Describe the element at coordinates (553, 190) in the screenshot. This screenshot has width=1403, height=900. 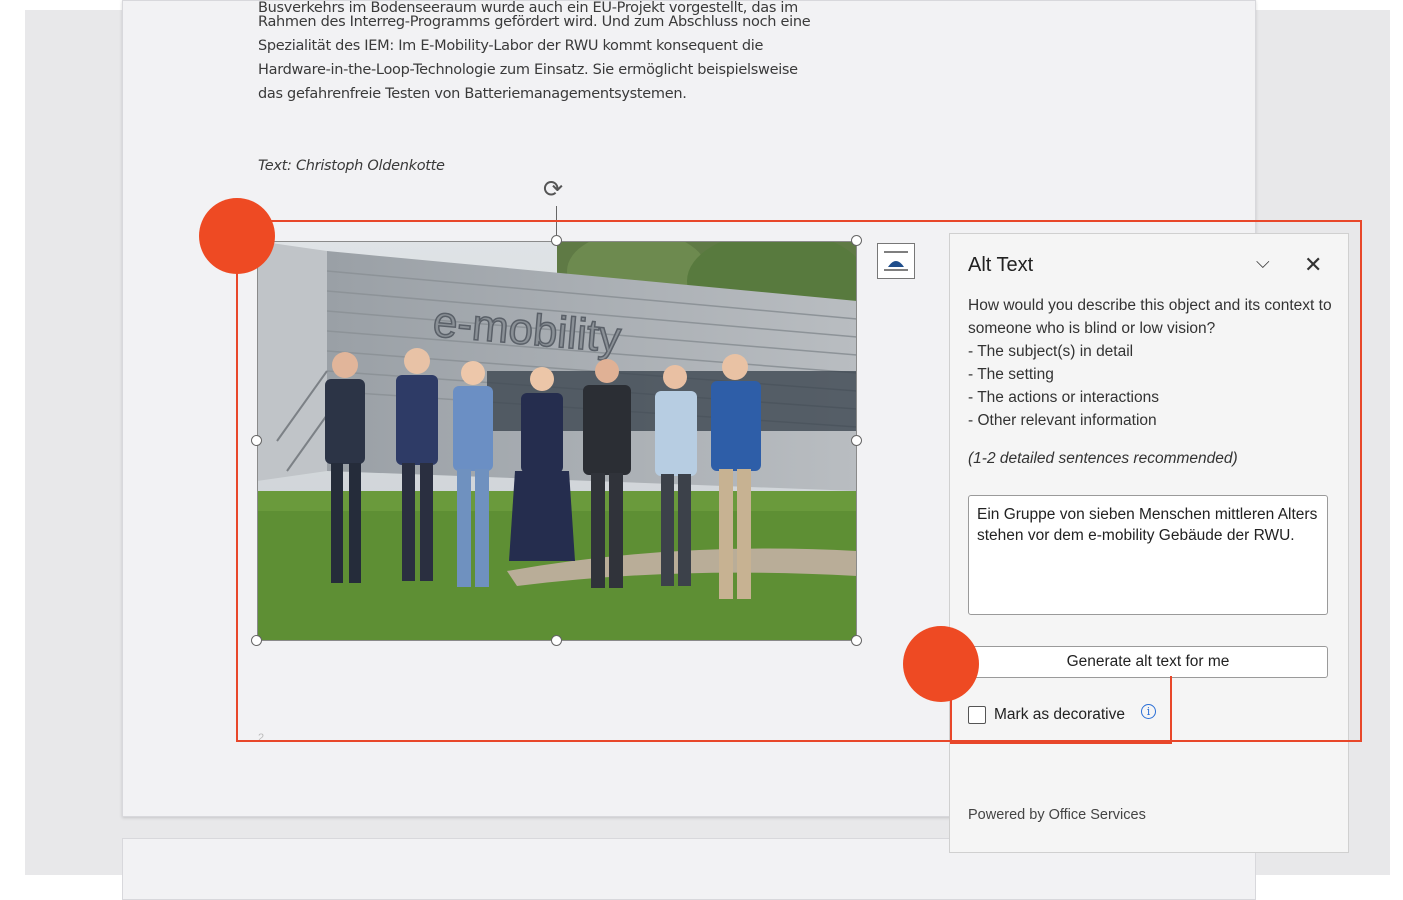
I see `rotate-handle-icon: ⟳` at that location.